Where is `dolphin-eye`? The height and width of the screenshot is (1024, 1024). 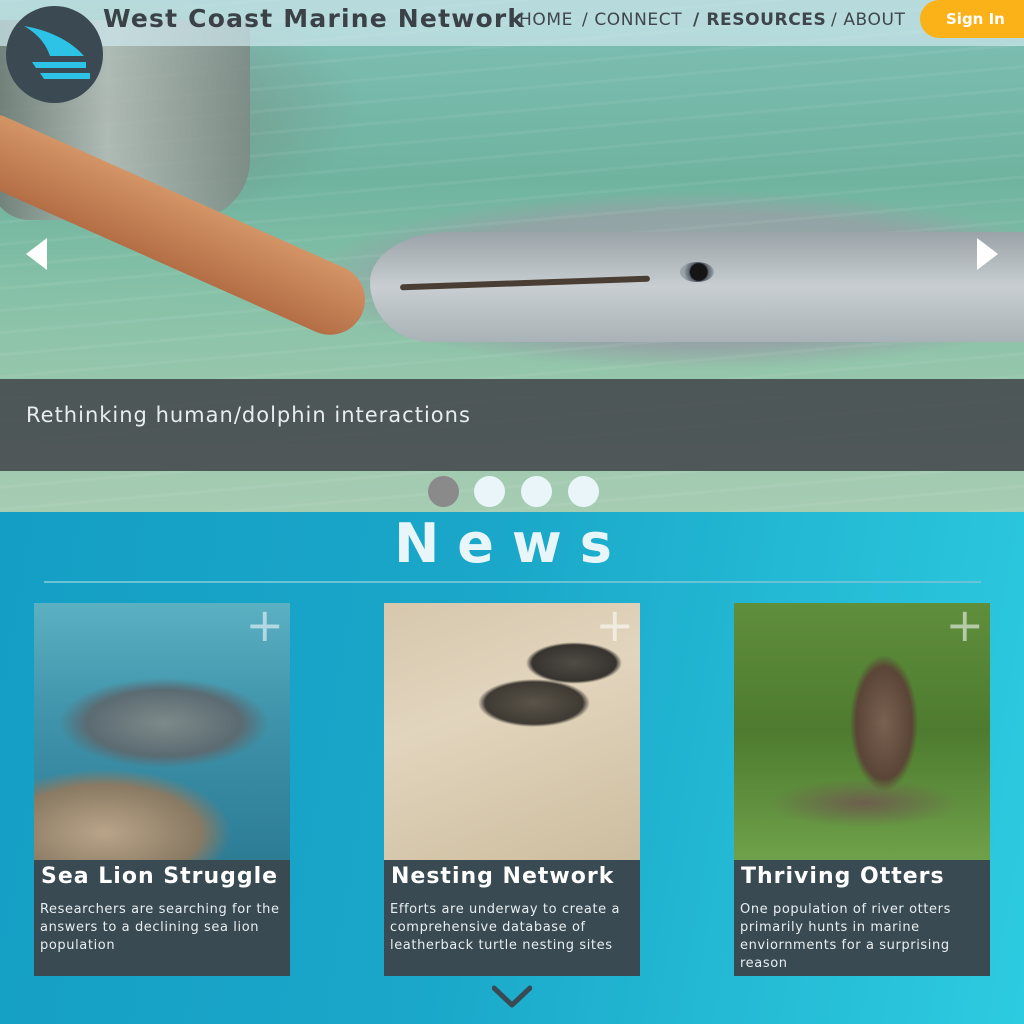
dolphin-eye is located at coordinates (697, 272).